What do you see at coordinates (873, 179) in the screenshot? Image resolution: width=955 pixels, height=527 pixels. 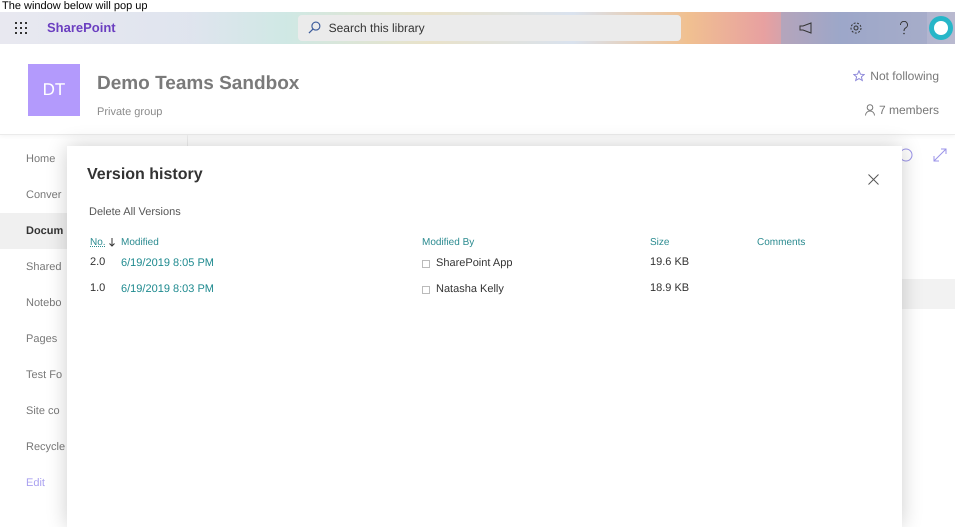 I see `close-icon` at bounding box center [873, 179].